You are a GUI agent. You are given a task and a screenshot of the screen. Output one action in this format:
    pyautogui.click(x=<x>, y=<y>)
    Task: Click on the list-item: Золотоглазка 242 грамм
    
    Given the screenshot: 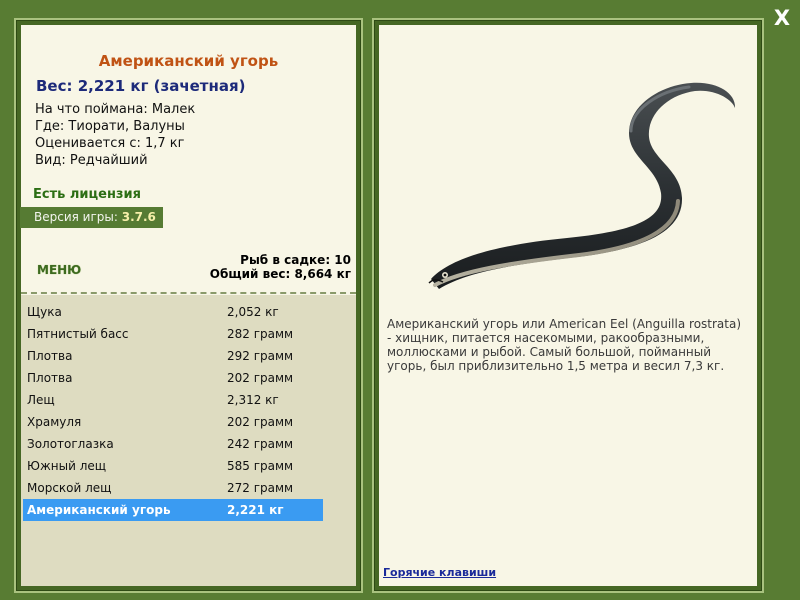 What is the action you would take?
    pyautogui.click(x=173, y=444)
    